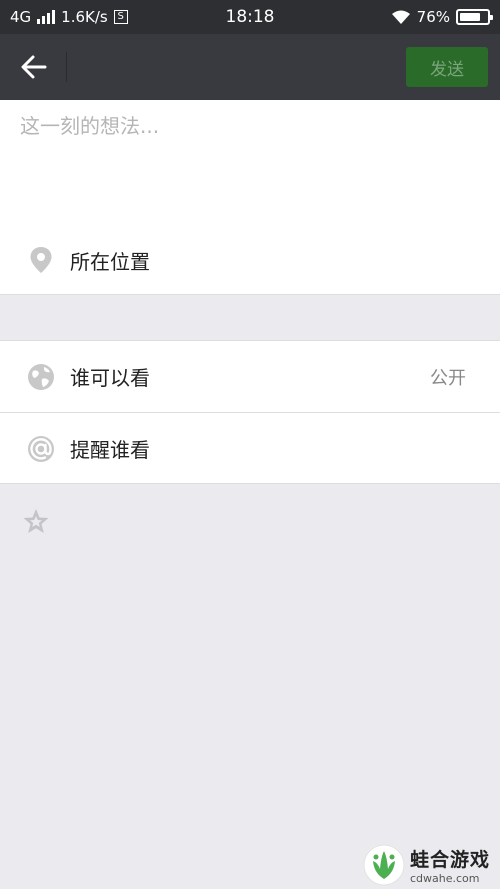  I want to click on star-icon, so click(36, 521).